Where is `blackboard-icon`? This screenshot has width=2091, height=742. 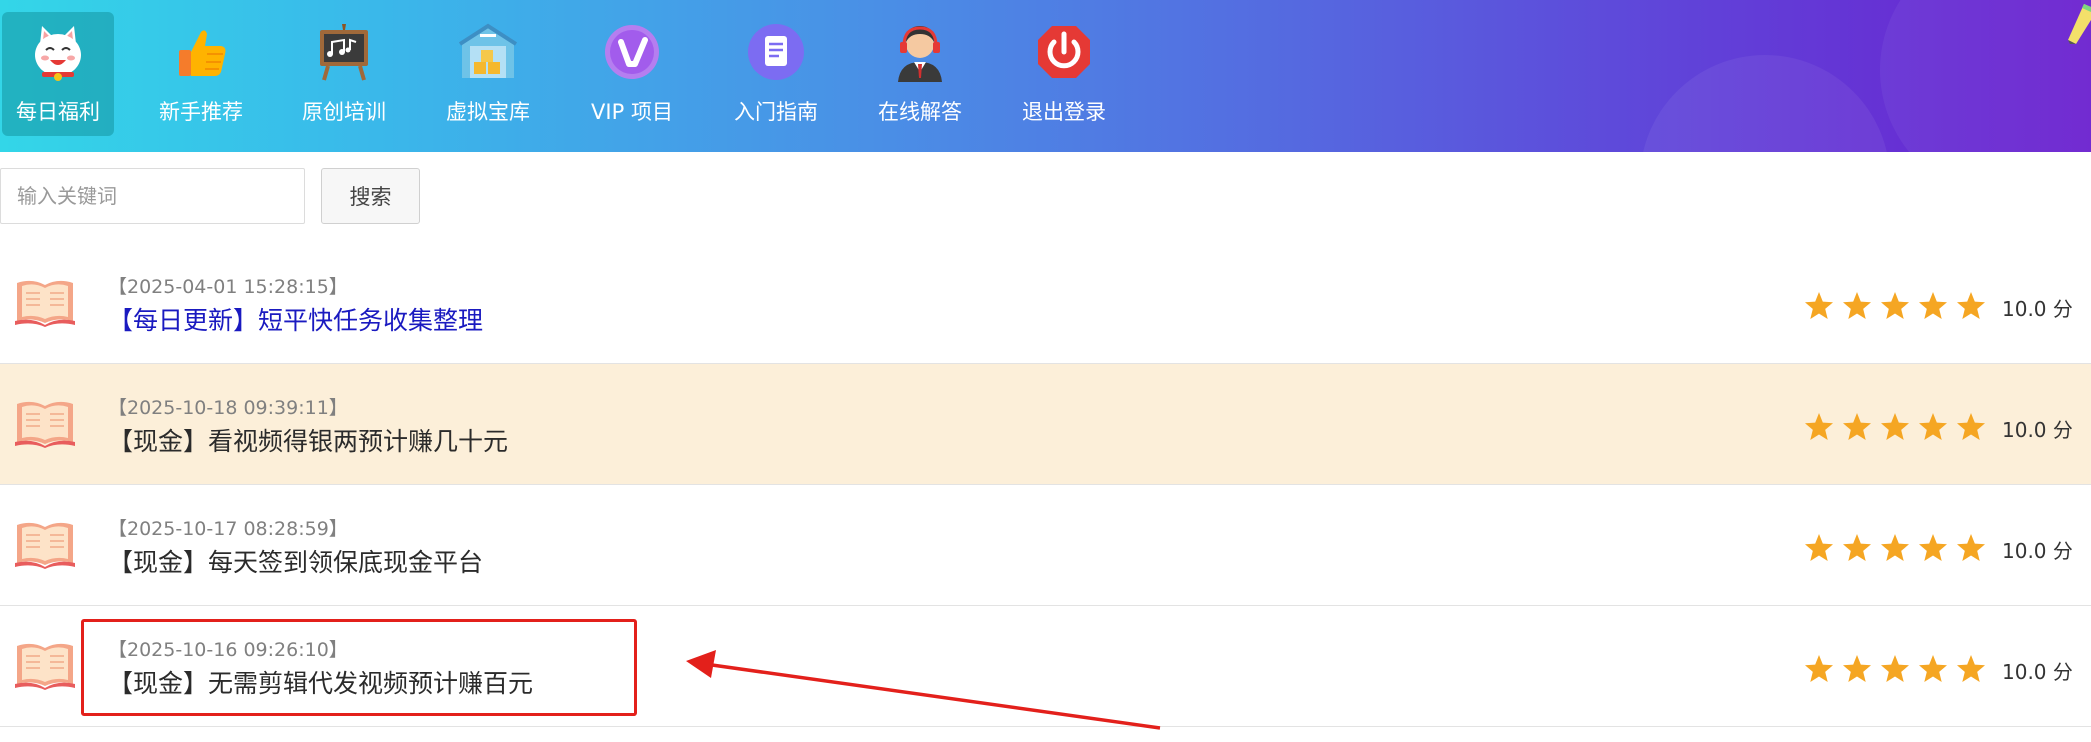 blackboard-icon is located at coordinates (344, 52).